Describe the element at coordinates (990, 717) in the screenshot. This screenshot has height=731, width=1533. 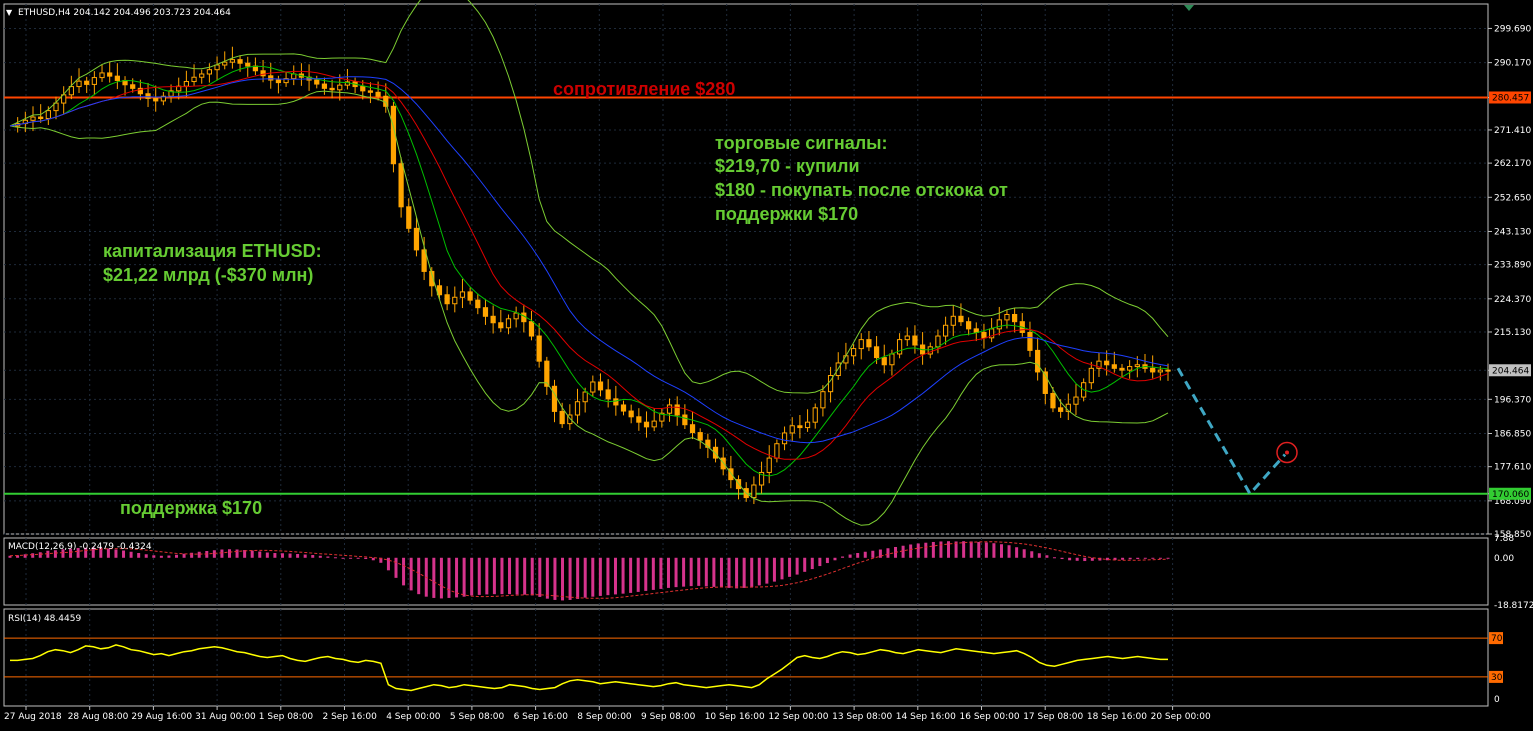
I see `x-tick-label: 16 Sep 00:00` at that location.